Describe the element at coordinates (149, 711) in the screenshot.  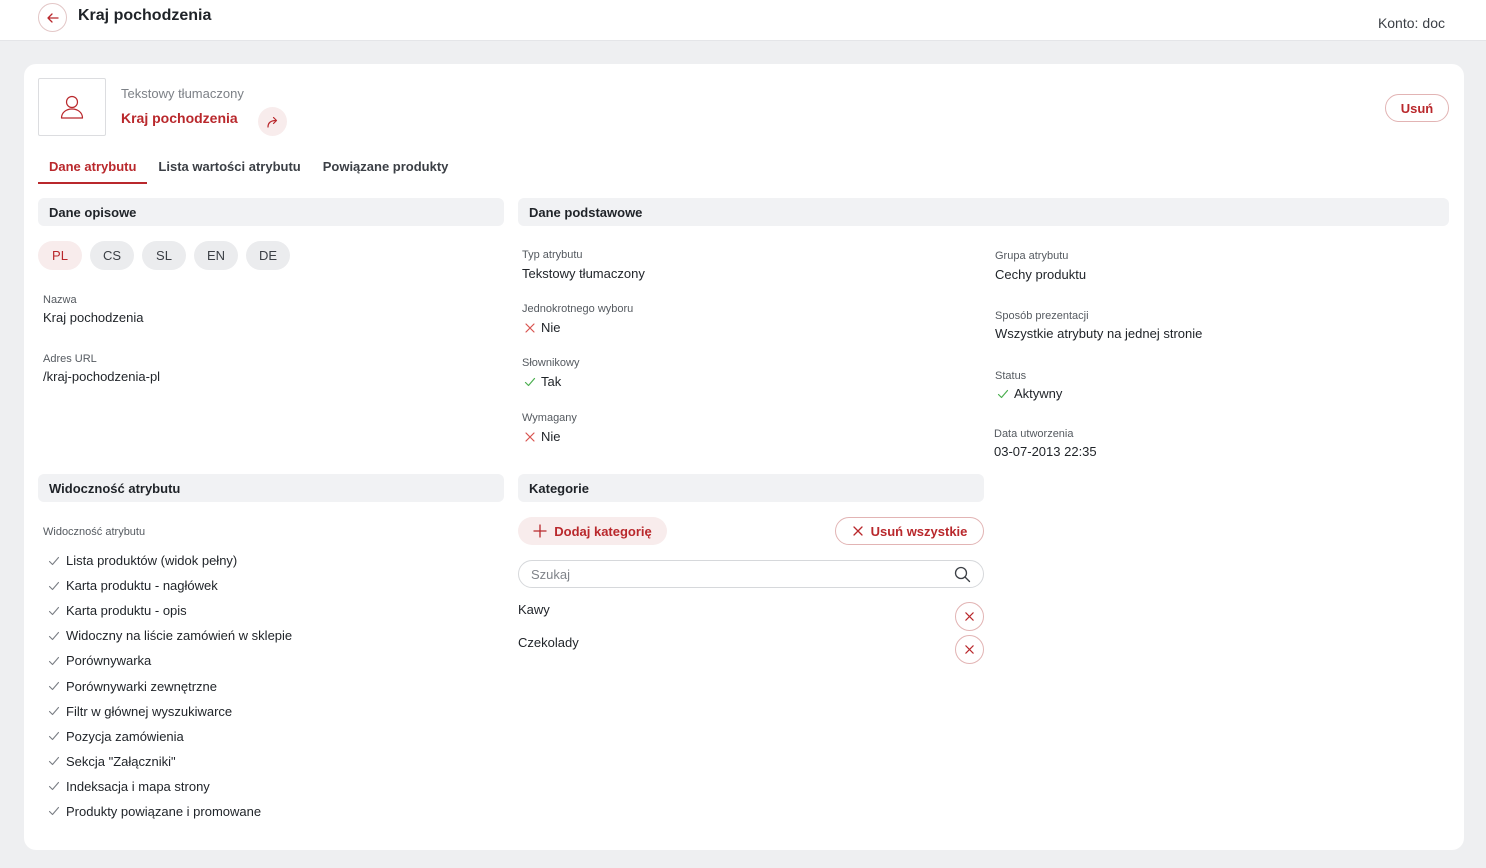
I see `visibility-item-label: Filtr w głównej wyszukiwarce` at that location.